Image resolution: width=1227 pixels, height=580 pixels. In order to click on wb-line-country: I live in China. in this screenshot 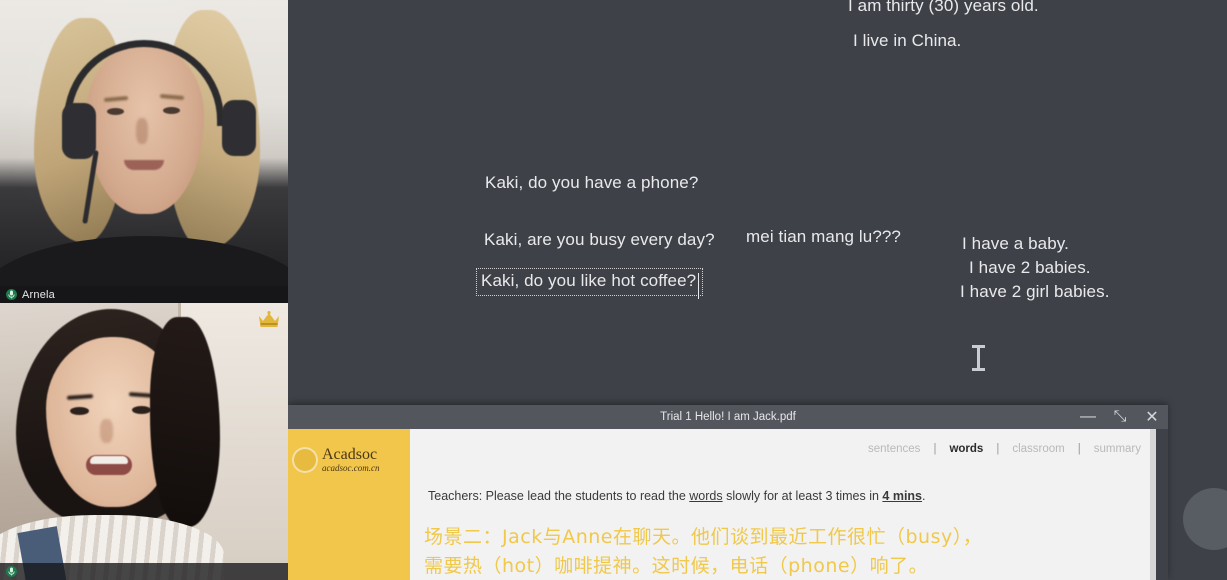, I will do `click(907, 41)`.